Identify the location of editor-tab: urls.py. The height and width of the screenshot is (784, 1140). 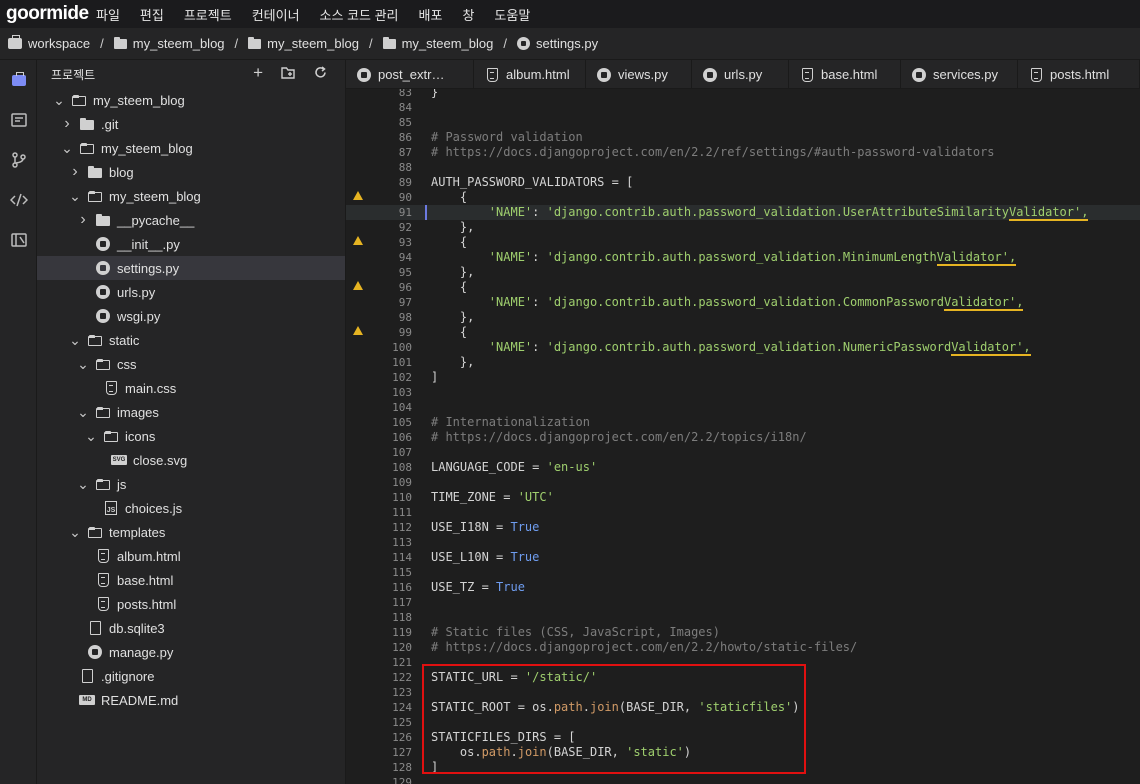
(740, 74).